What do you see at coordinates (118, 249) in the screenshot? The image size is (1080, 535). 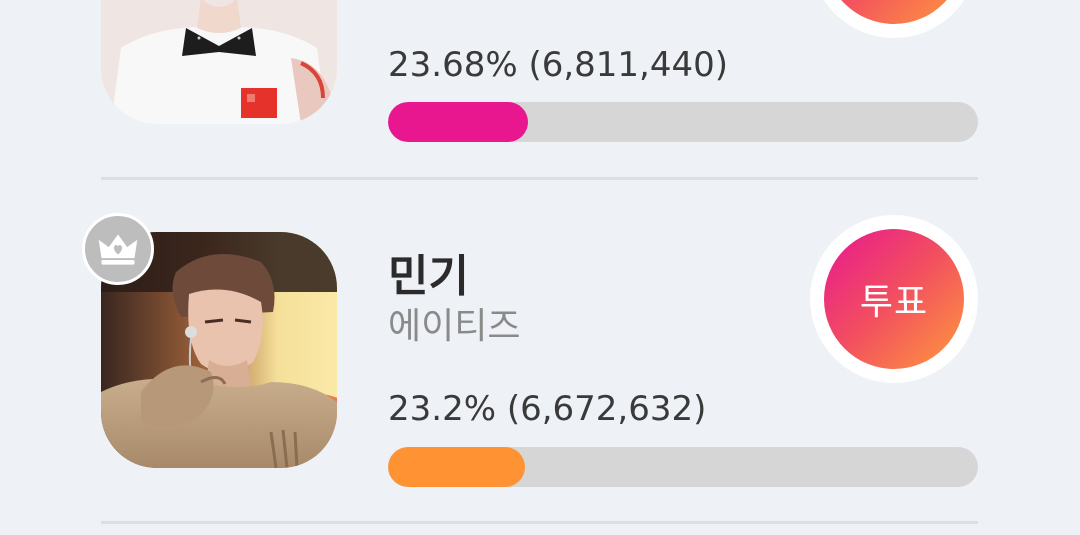 I see `crown-icon` at bounding box center [118, 249].